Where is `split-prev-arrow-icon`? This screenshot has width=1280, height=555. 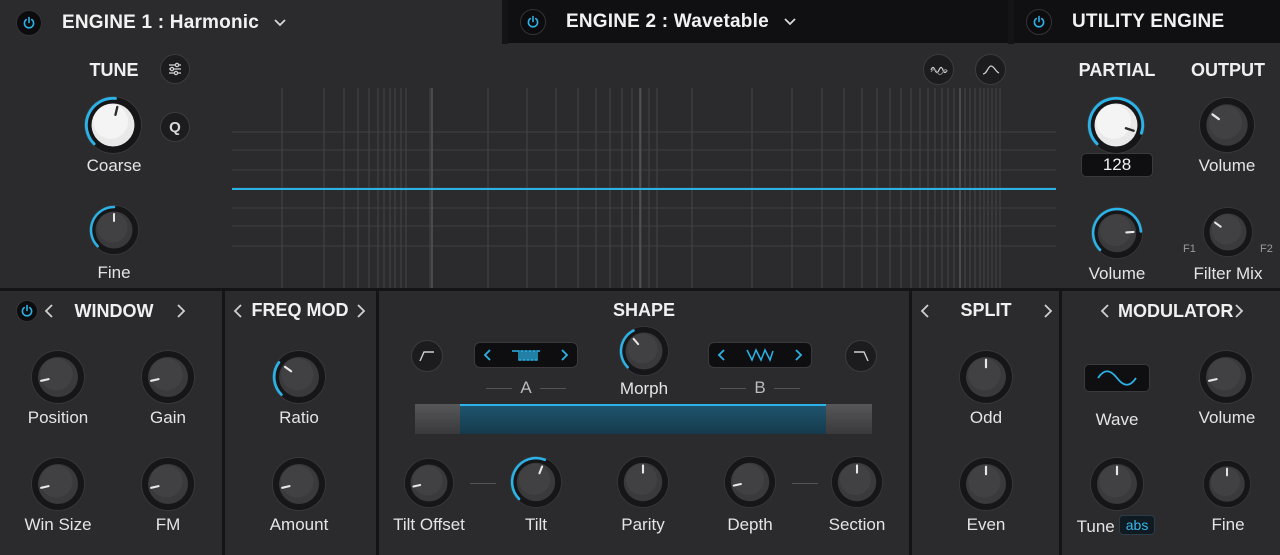 split-prev-arrow-icon is located at coordinates (925, 311).